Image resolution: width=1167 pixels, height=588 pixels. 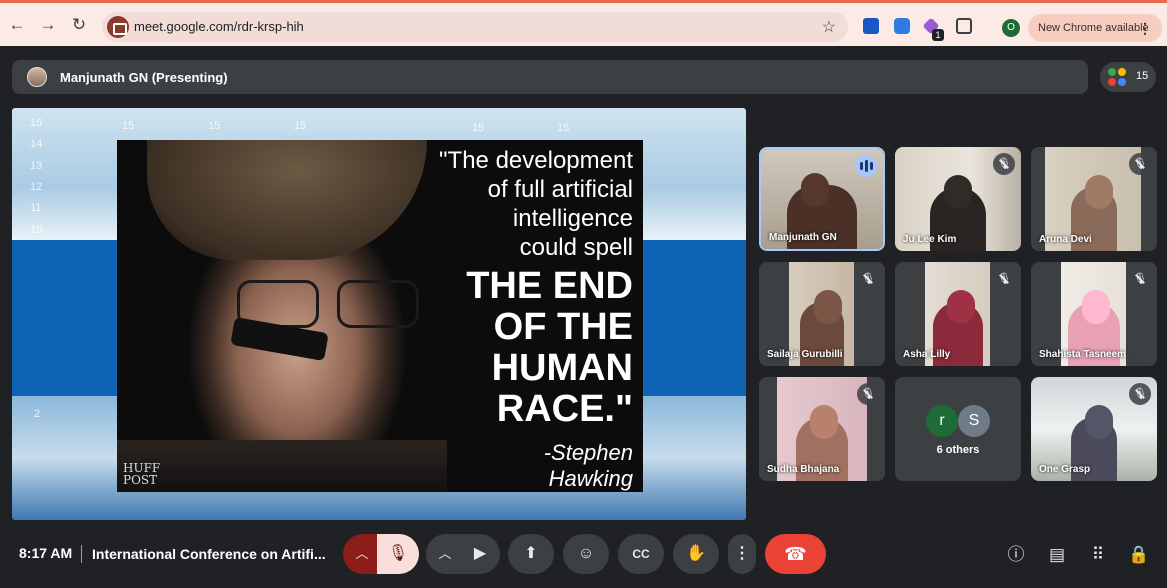 I want to click on emoji-reaction-button: ☺, so click(x=586, y=554).